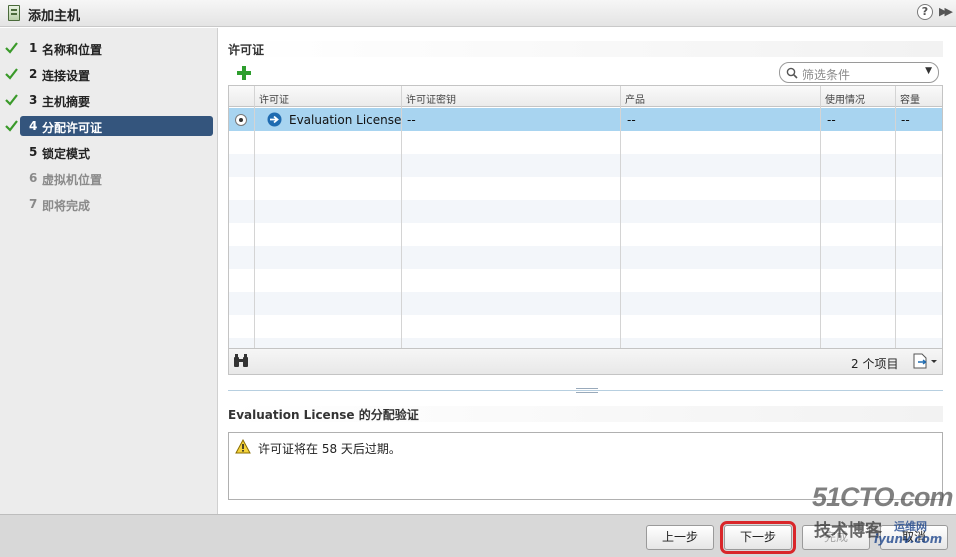 The height and width of the screenshot is (557, 956). What do you see at coordinates (109, 100) in the screenshot?
I see `step-host-summary: 3 主机摘要` at bounding box center [109, 100].